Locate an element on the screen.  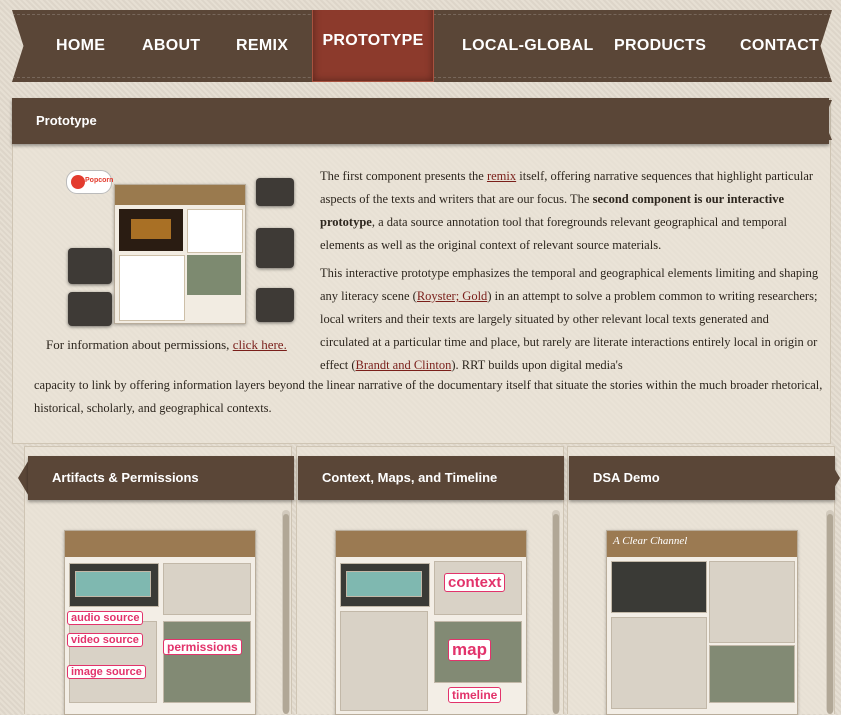
nav-products: PRODUCTS is located at coordinates (660, 46).